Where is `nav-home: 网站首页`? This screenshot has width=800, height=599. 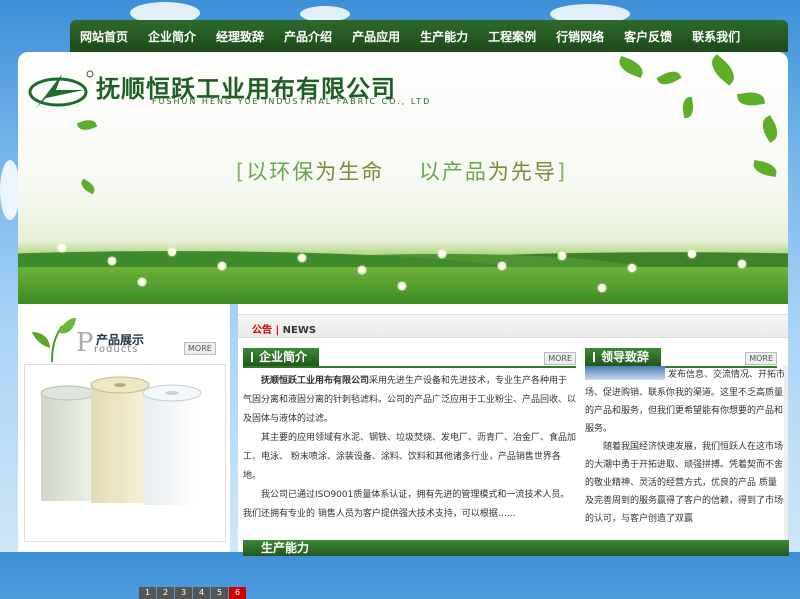
nav-home: 网站首页 is located at coordinates (104, 36).